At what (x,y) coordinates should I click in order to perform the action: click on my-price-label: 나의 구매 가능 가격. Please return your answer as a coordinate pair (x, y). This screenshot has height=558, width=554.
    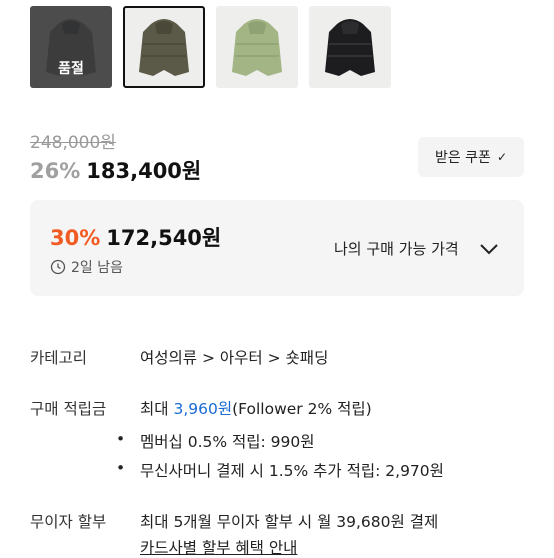
    Looking at the image, I should click on (396, 249).